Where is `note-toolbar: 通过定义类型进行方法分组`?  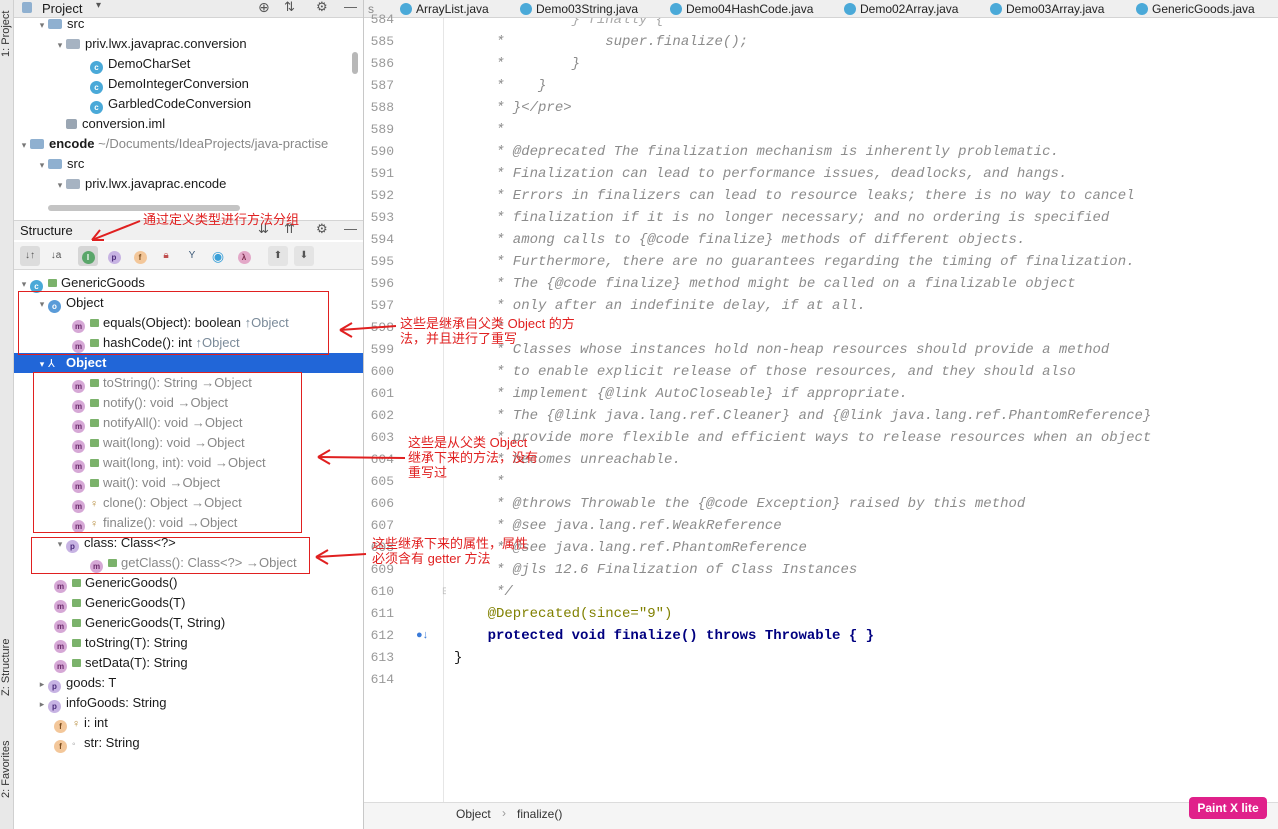 note-toolbar: 通过定义类型进行方法分组 is located at coordinates (221, 219).